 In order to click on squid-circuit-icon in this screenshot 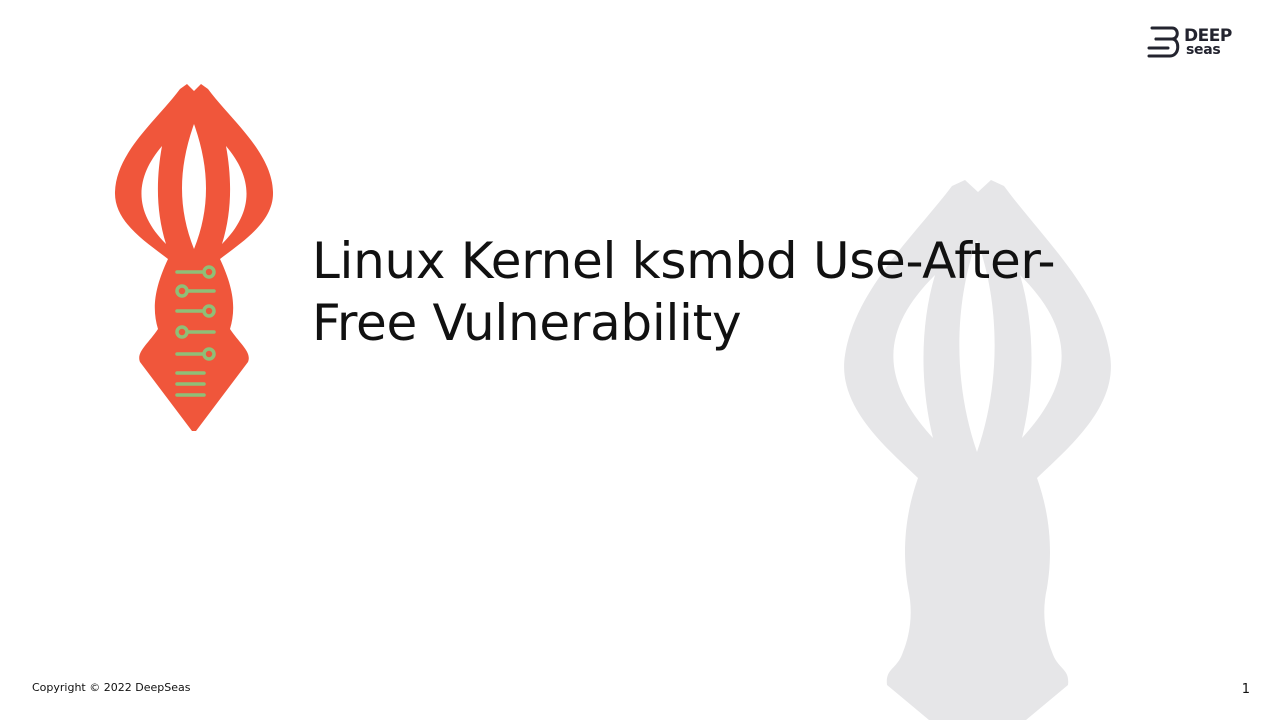, I will do `click(194, 257)`.